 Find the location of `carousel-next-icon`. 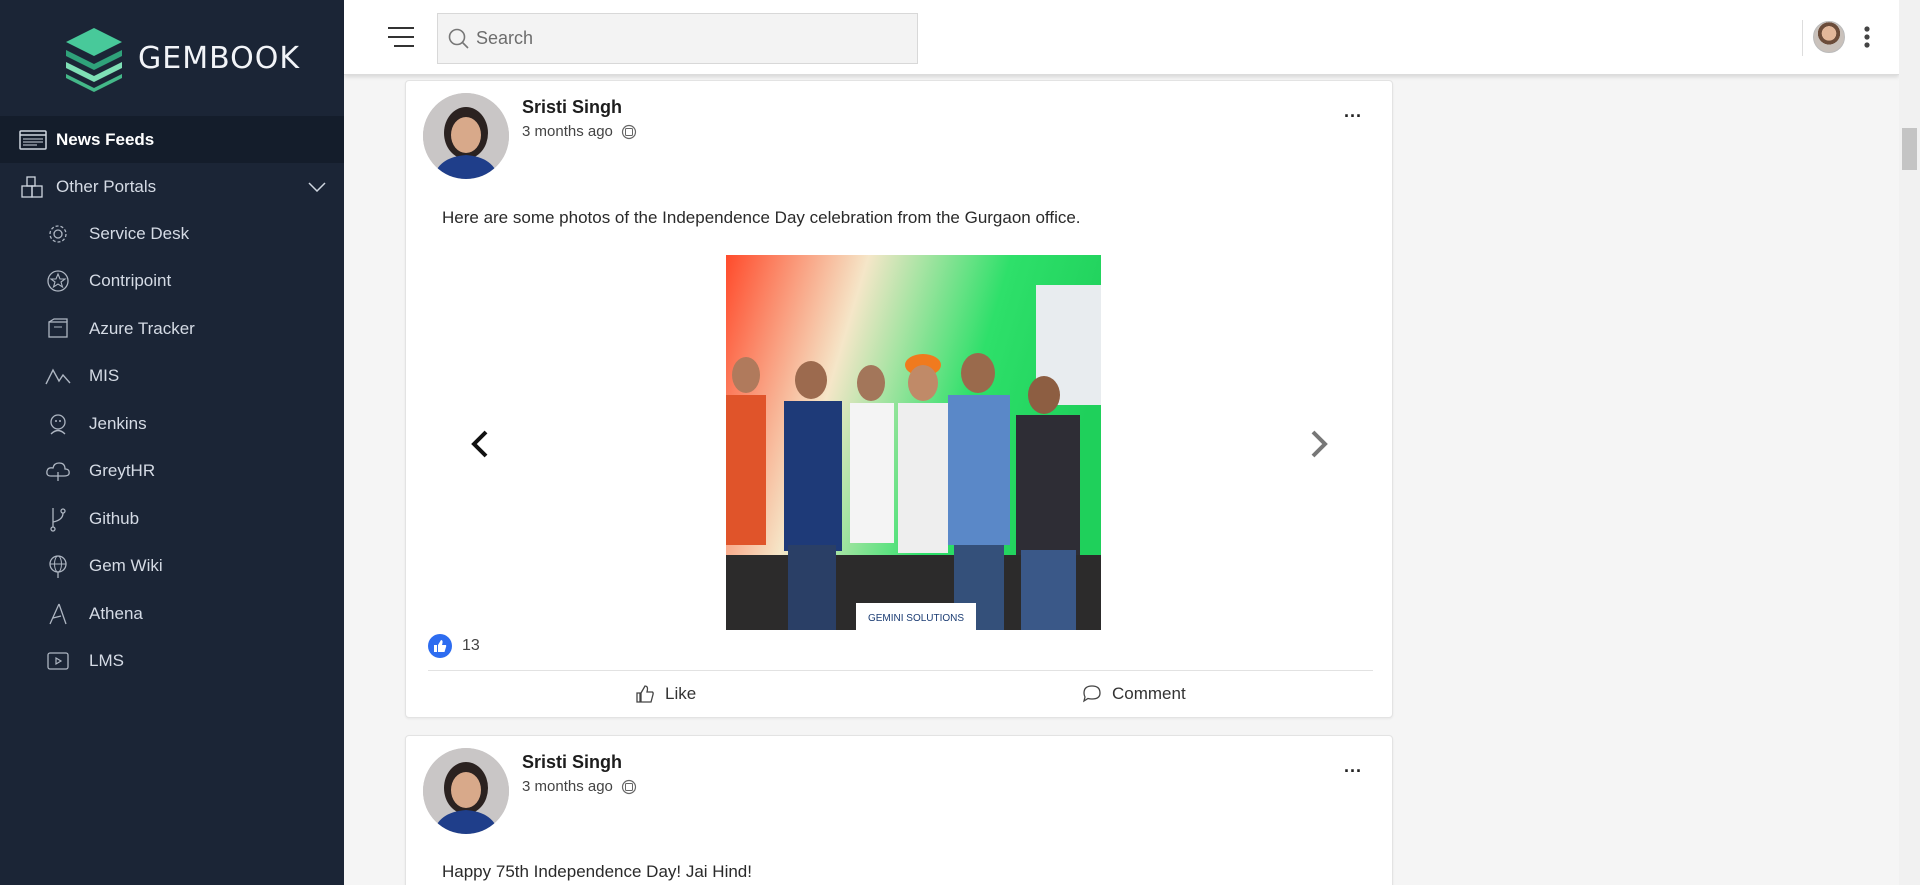

carousel-next-icon is located at coordinates (1319, 444).